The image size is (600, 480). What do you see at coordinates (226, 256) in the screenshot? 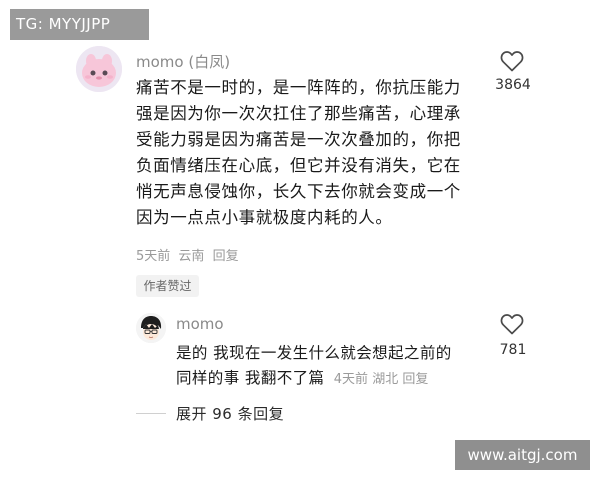
I see `reply-button: 回复` at bounding box center [226, 256].